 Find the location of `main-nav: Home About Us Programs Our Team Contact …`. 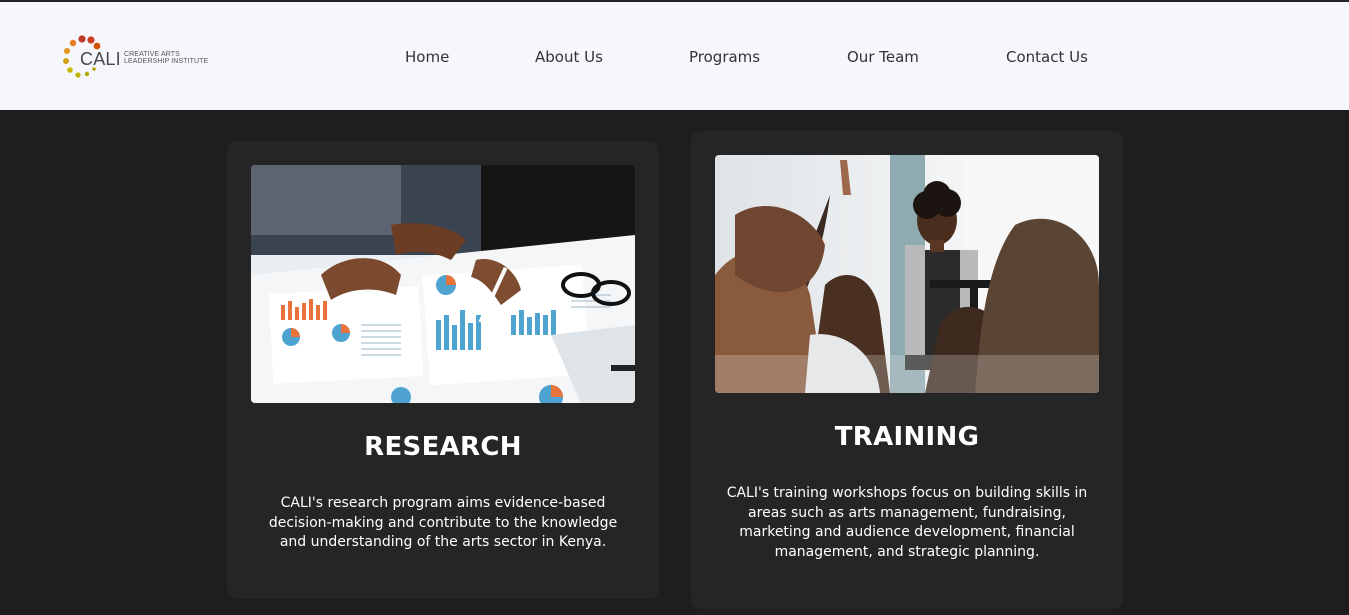

main-nav: Home About Us Programs Our Team Contact … is located at coordinates (674, 58).